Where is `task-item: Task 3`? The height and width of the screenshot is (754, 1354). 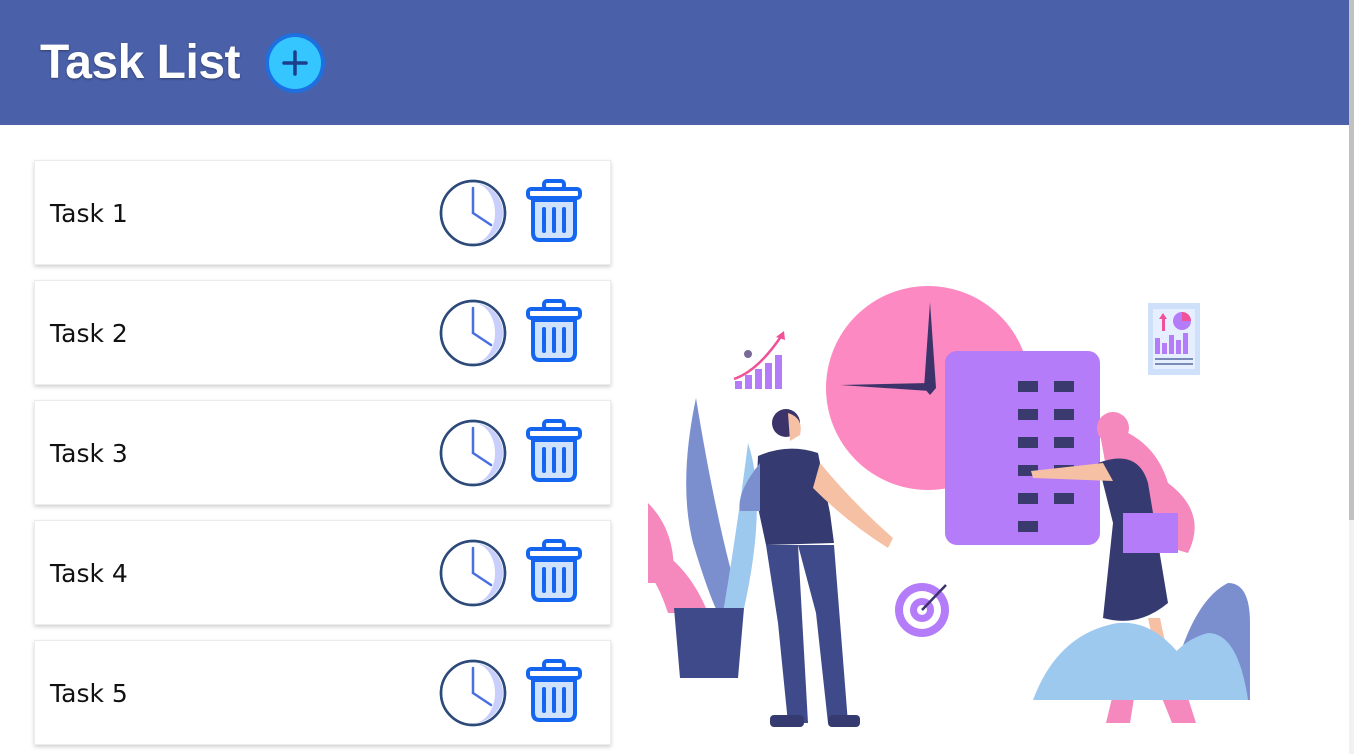 task-item: Task 3 is located at coordinates (322, 452).